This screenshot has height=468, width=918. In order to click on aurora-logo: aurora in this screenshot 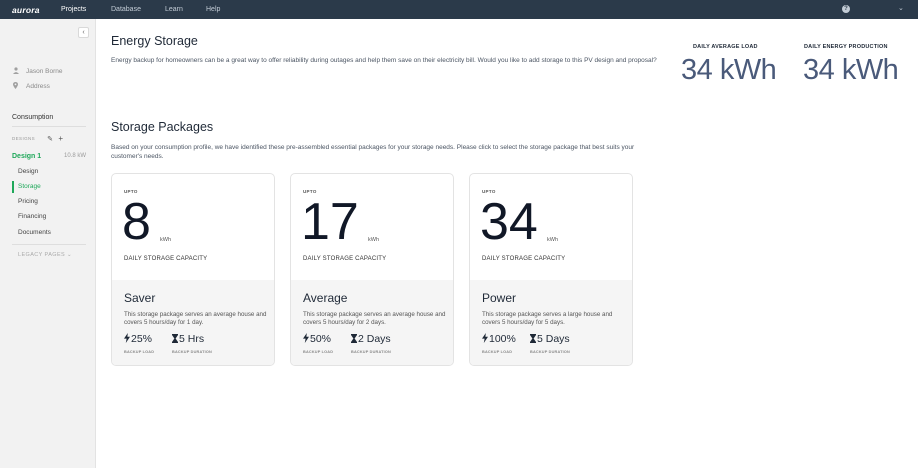, I will do `click(36, 10)`.